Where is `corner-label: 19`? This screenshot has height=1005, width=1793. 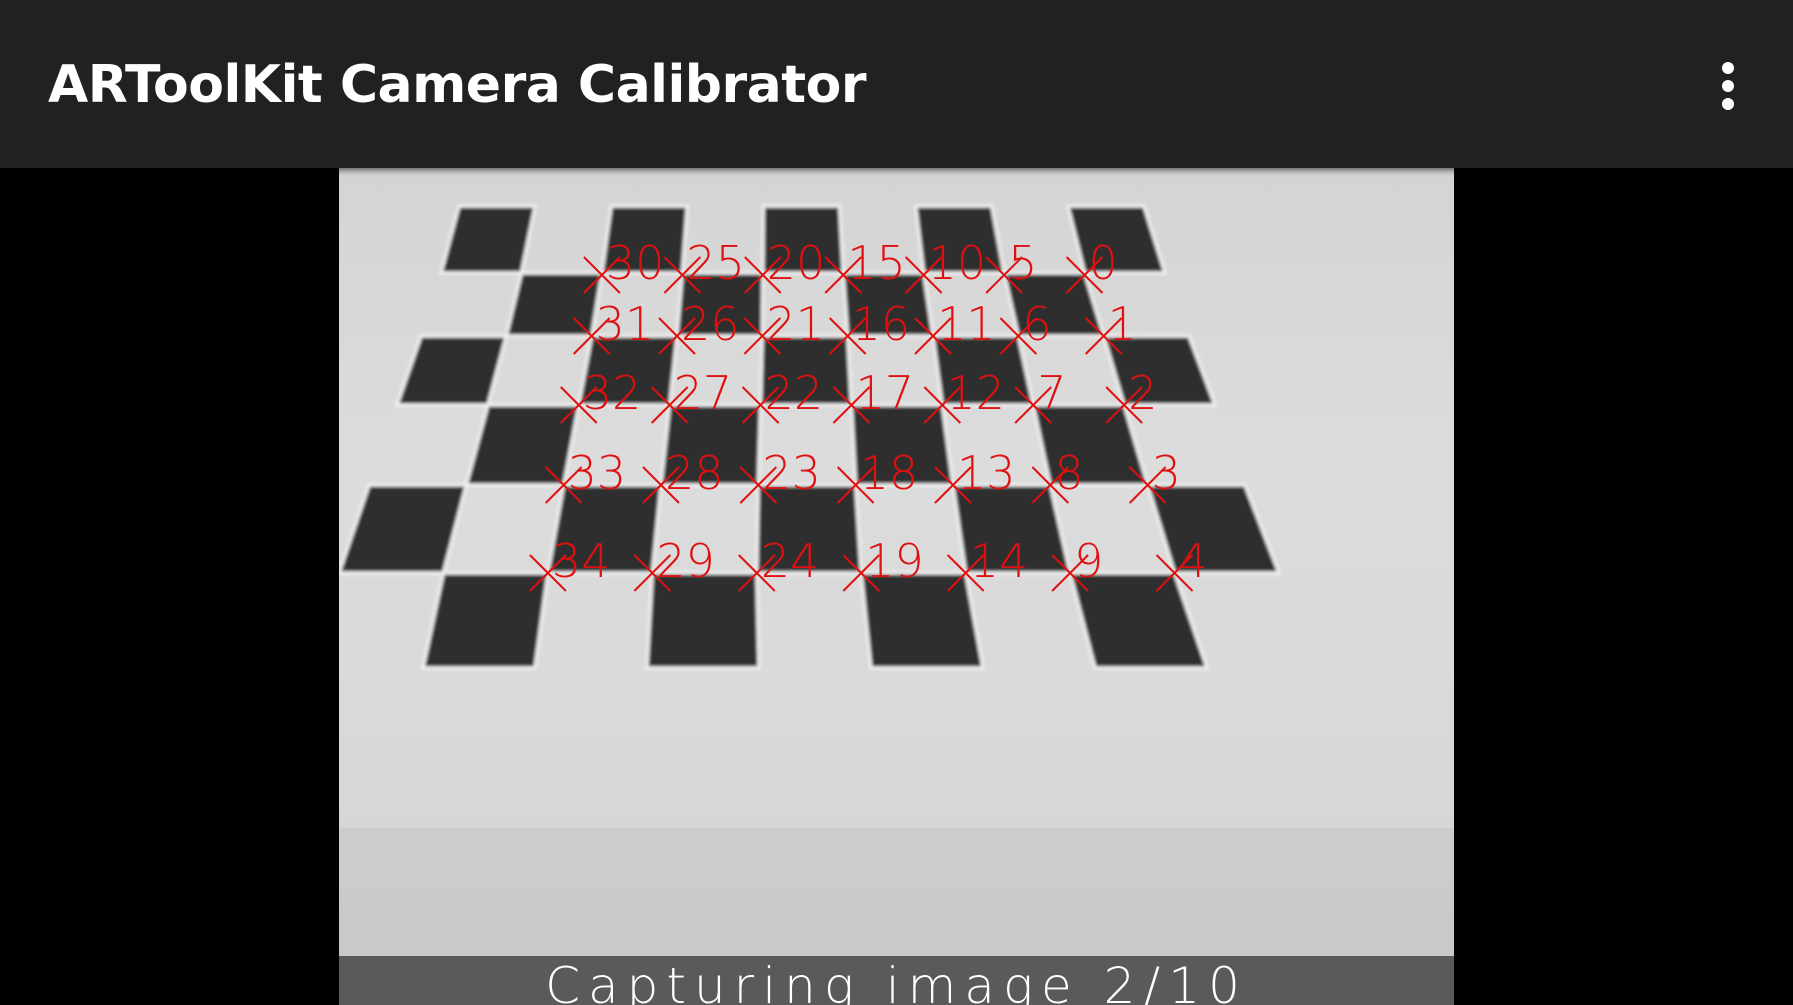
corner-label: 19 is located at coordinates (894, 561).